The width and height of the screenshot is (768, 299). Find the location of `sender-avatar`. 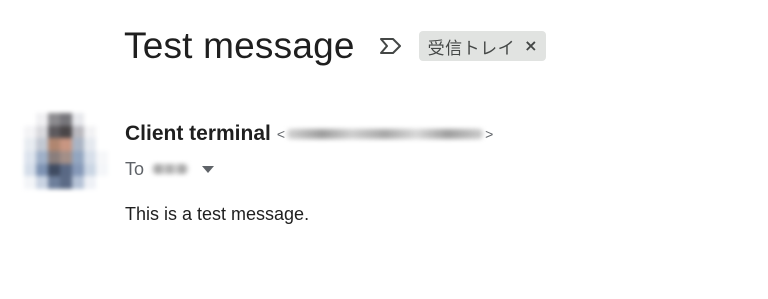

sender-avatar is located at coordinates (66, 151).